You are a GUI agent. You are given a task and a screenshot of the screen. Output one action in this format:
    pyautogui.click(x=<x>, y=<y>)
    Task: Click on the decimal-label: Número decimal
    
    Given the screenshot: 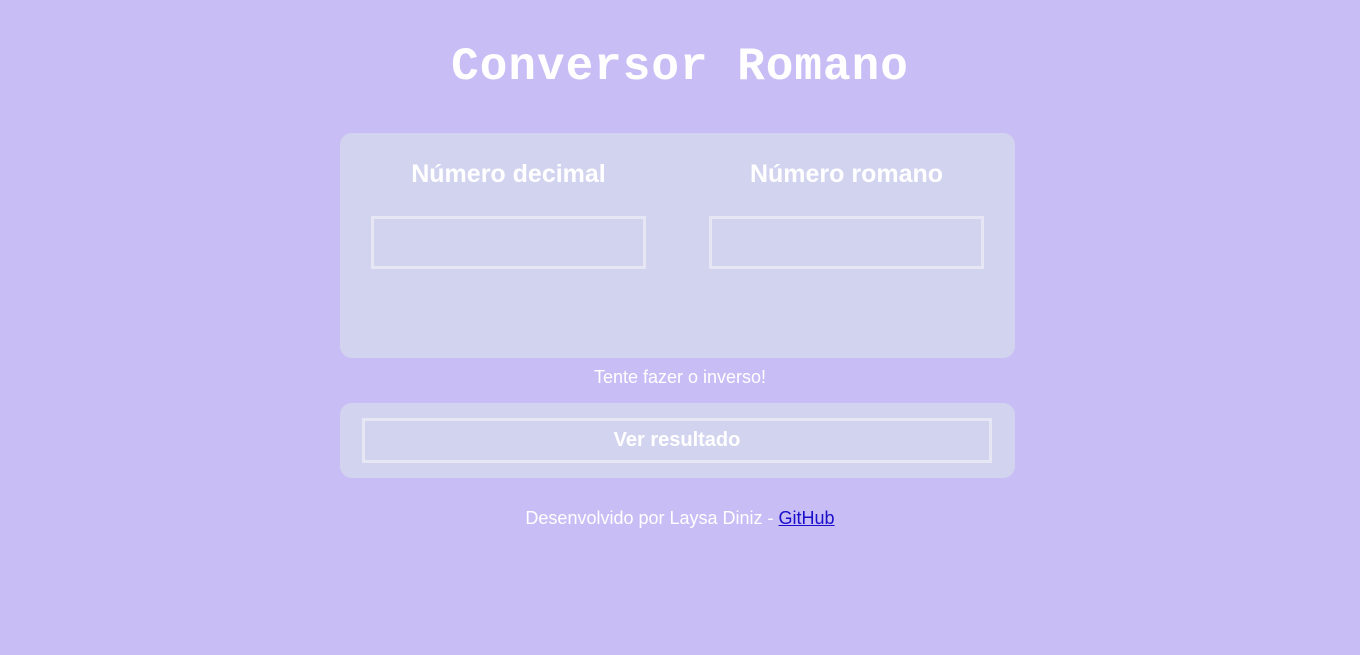 What is the action you would take?
    pyautogui.click(x=508, y=174)
    